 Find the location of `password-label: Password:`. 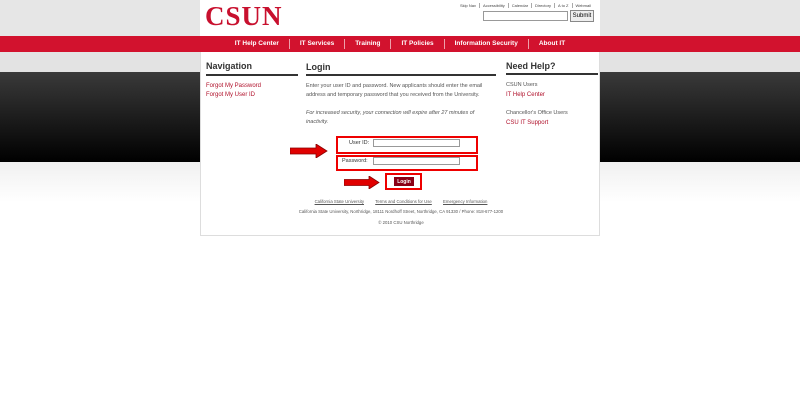

password-label: Password: is located at coordinates (355, 161).